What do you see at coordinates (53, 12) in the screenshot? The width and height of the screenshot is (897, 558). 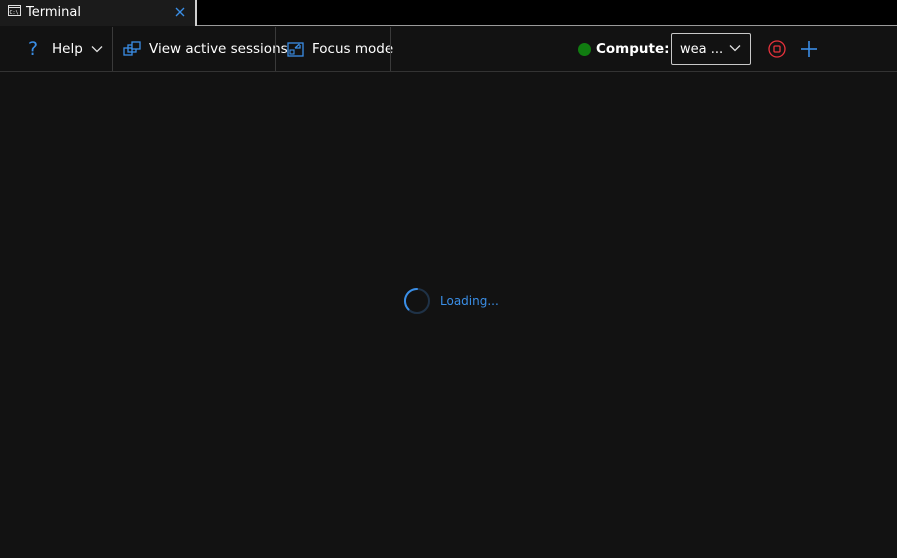 I see `tab-label: Terminal` at bounding box center [53, 12].